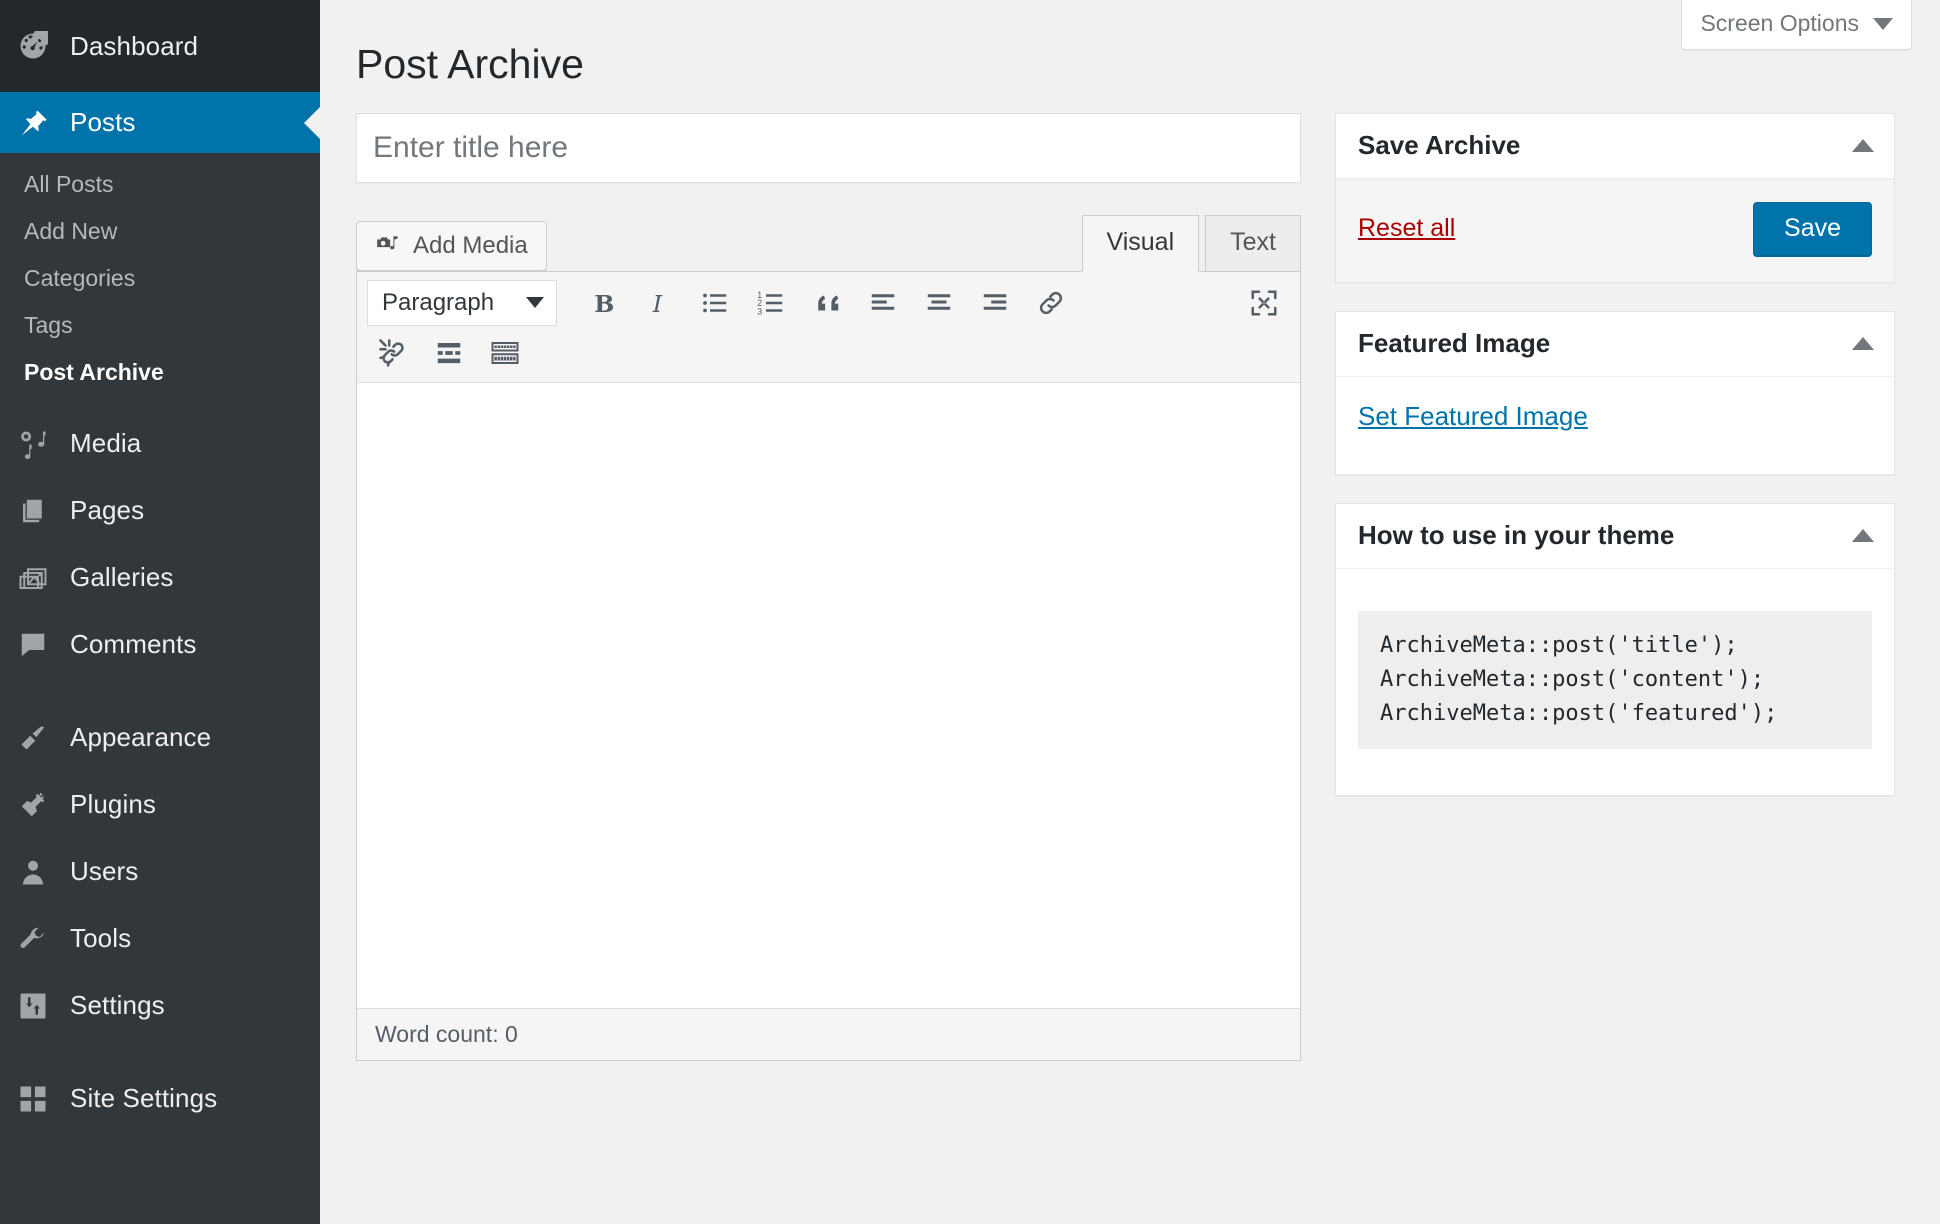  What do you see at coordinates (41, 123) in the screenshot?
I see `pin-icon` at bounding box center [41, 123].